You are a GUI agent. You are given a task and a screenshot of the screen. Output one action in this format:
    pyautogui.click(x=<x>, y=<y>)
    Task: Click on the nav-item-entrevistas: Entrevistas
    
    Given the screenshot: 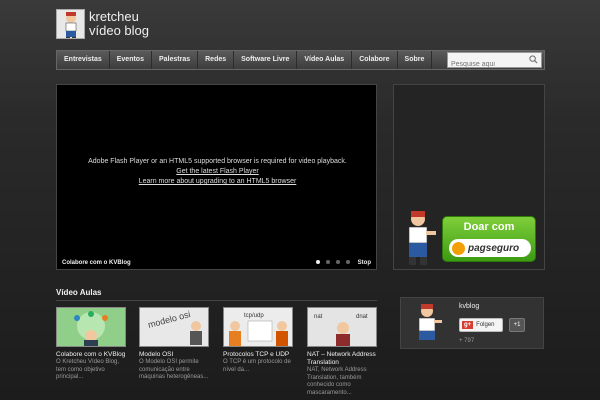 What is the action you would take?
    pyautogui.click(x=83, y=60)
    